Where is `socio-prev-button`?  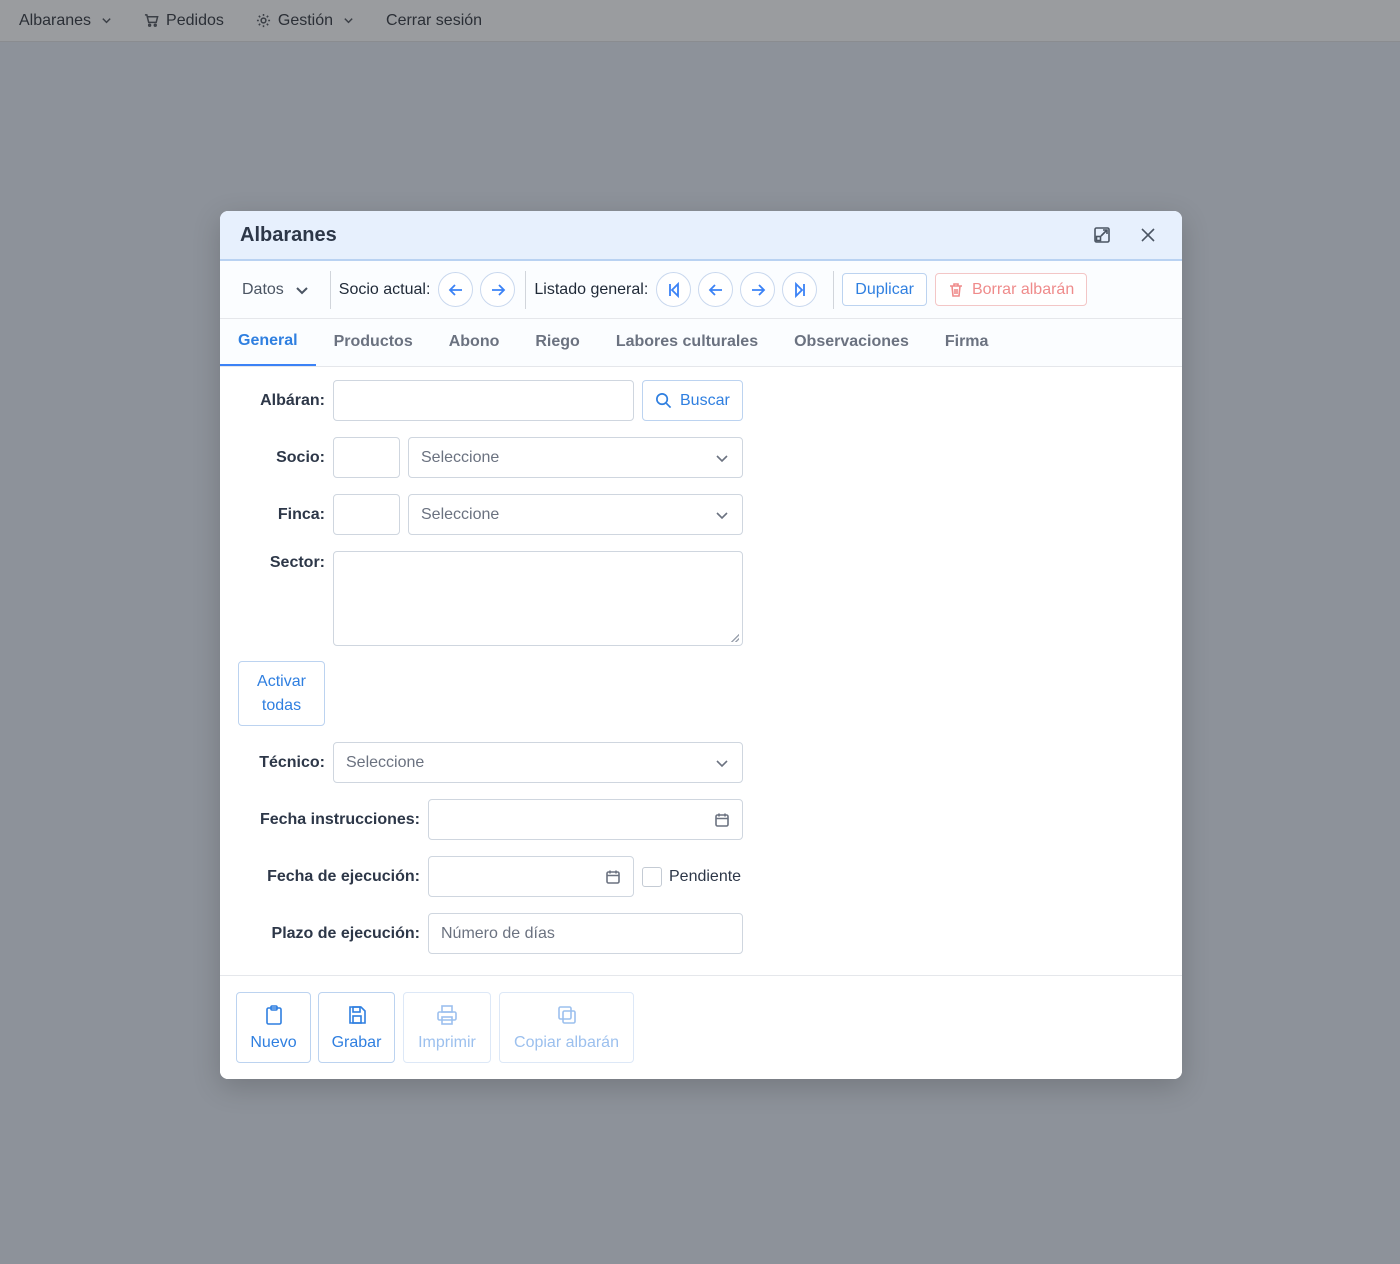
socio-prev-button is located at coordinates (456, 289).